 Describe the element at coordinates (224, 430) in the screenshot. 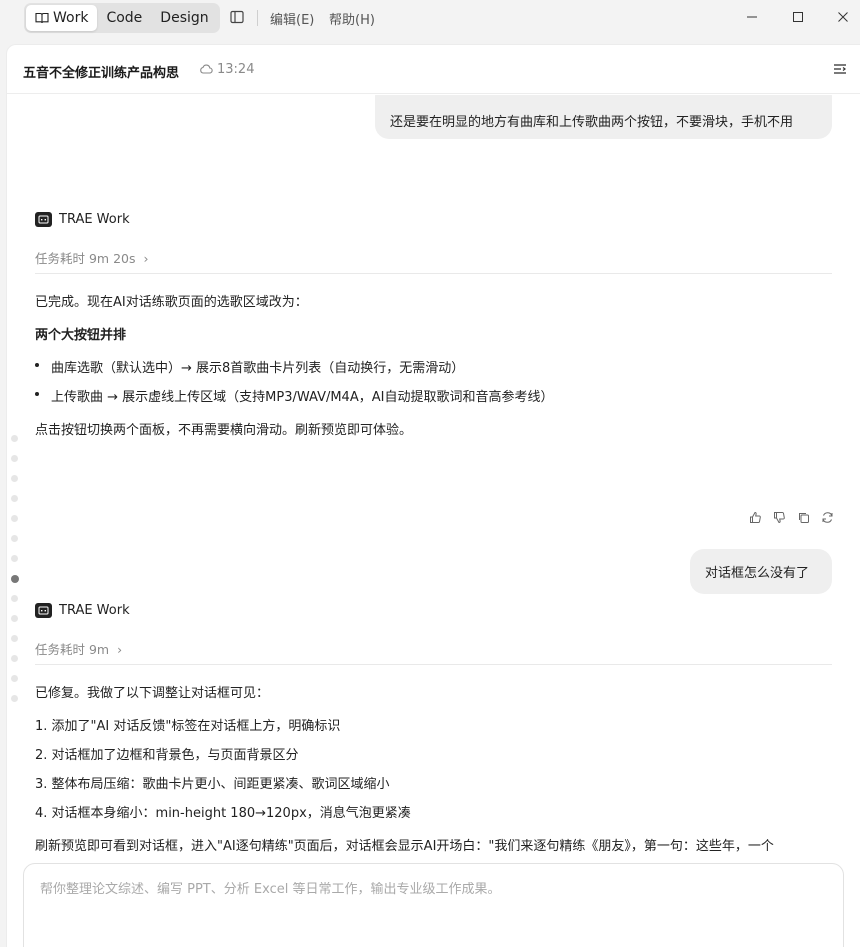

I see `response-text: 点击按钮切换两个面板，不再需要横向滑动。刷新预览即可体验。` at that location.